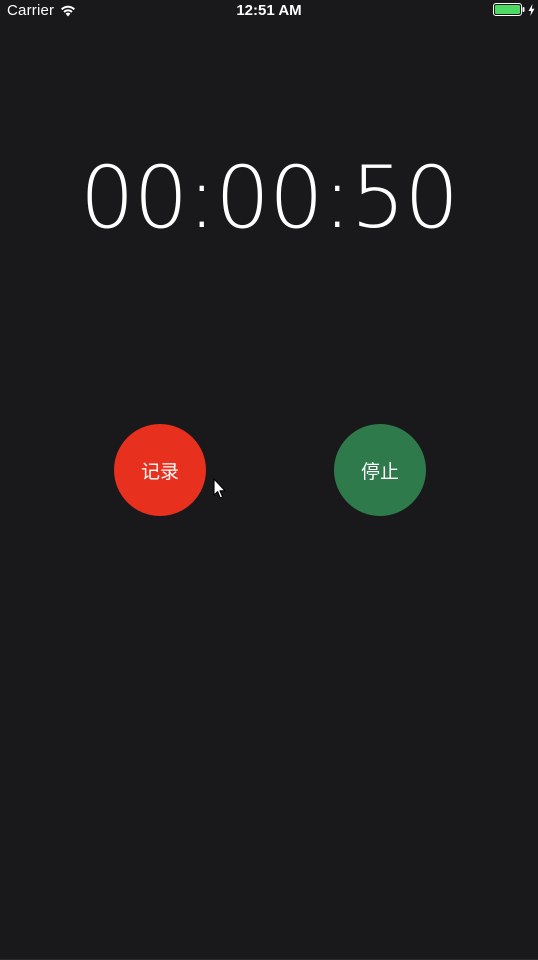  What do you see at coordinates (219, 488) in the screenshot?
I see `mouse-pointer-icon` at bounding box center [219, 488].